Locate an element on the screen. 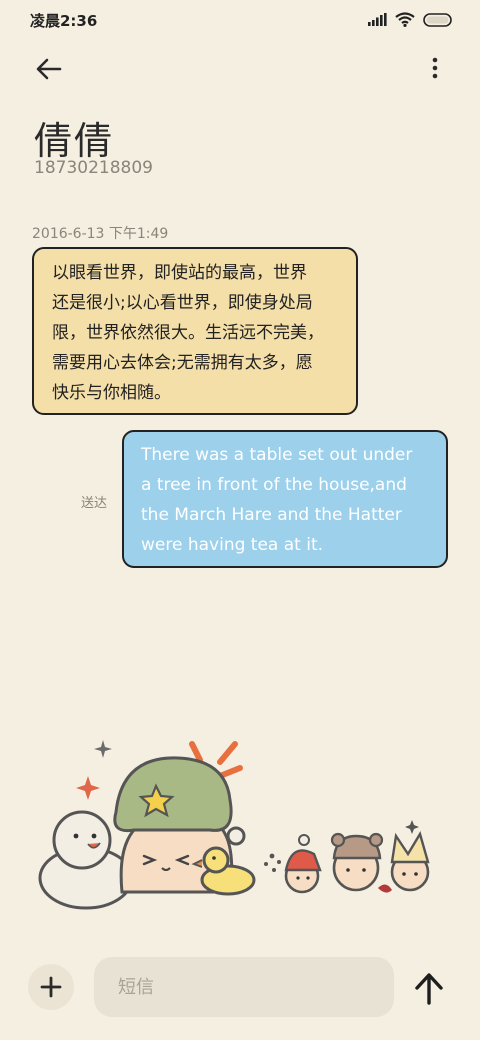 The image size is (480, 1040). message-timestamp: 2016-6-13 下午1:49 is located at coordinates (100, 234).